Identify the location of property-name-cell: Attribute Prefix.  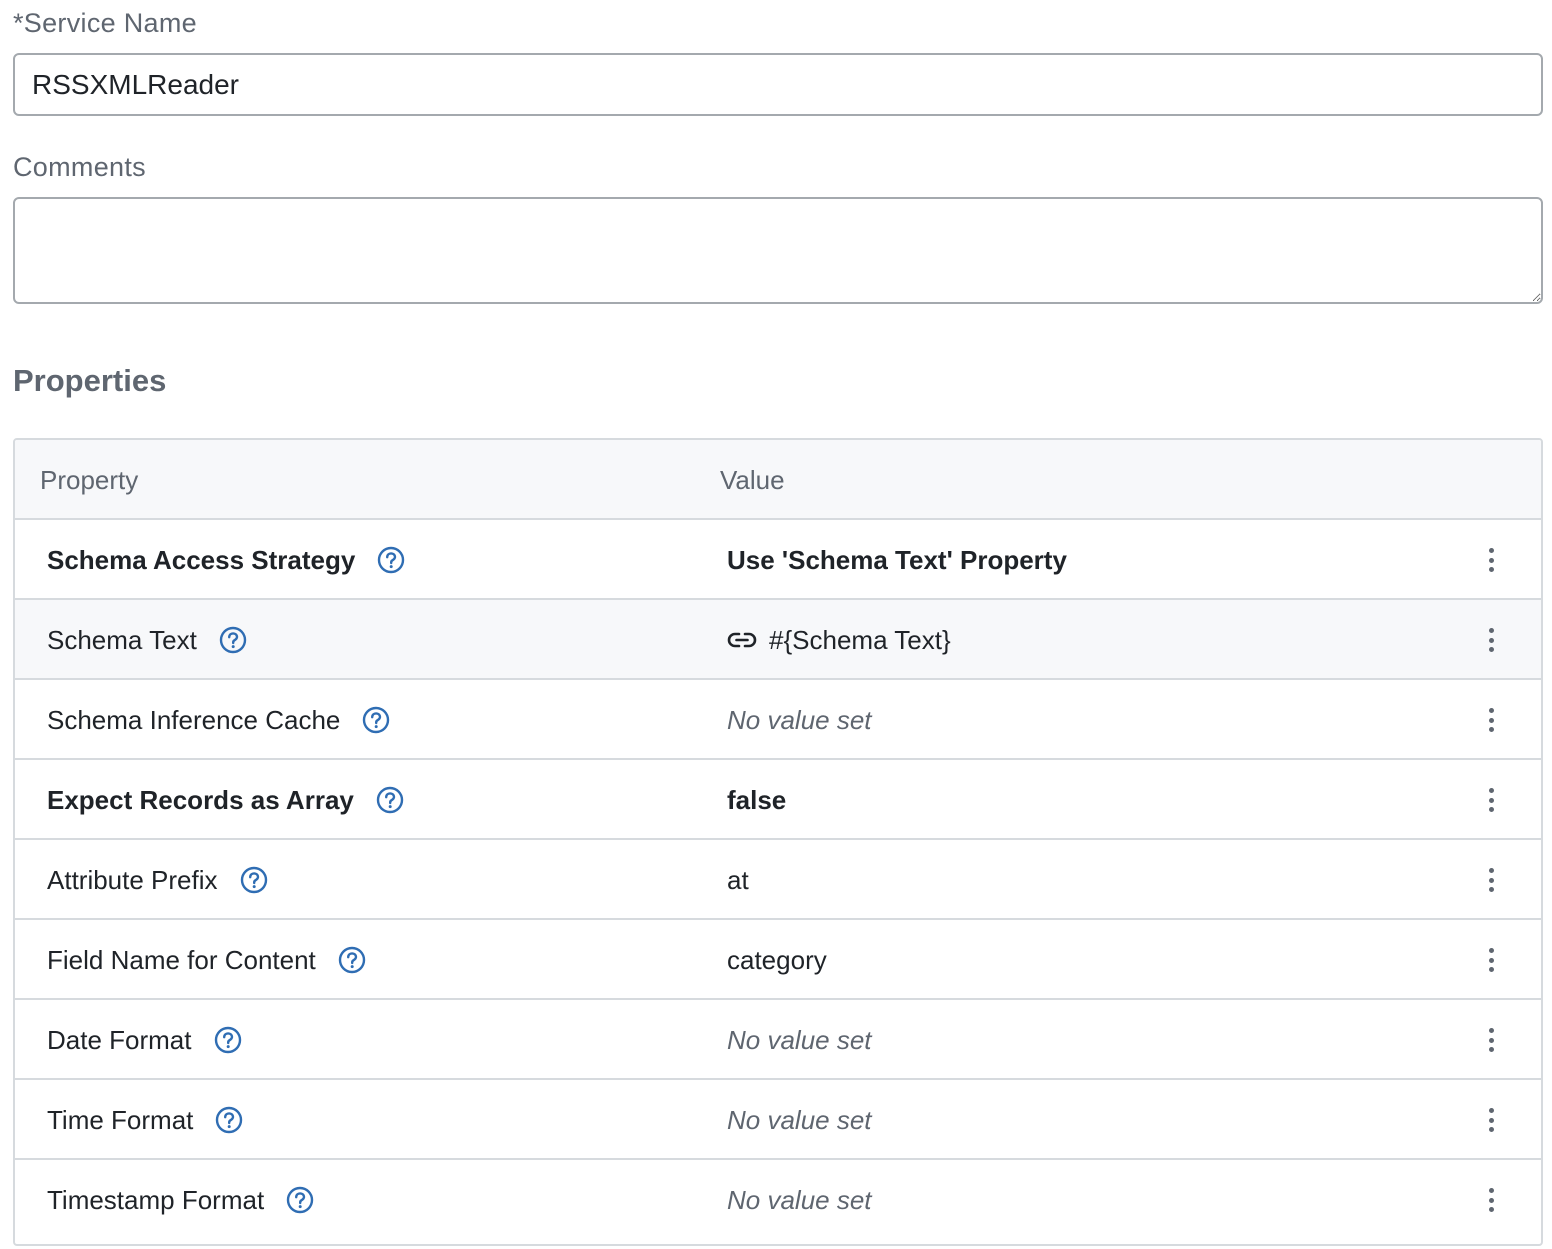
(157, 880).